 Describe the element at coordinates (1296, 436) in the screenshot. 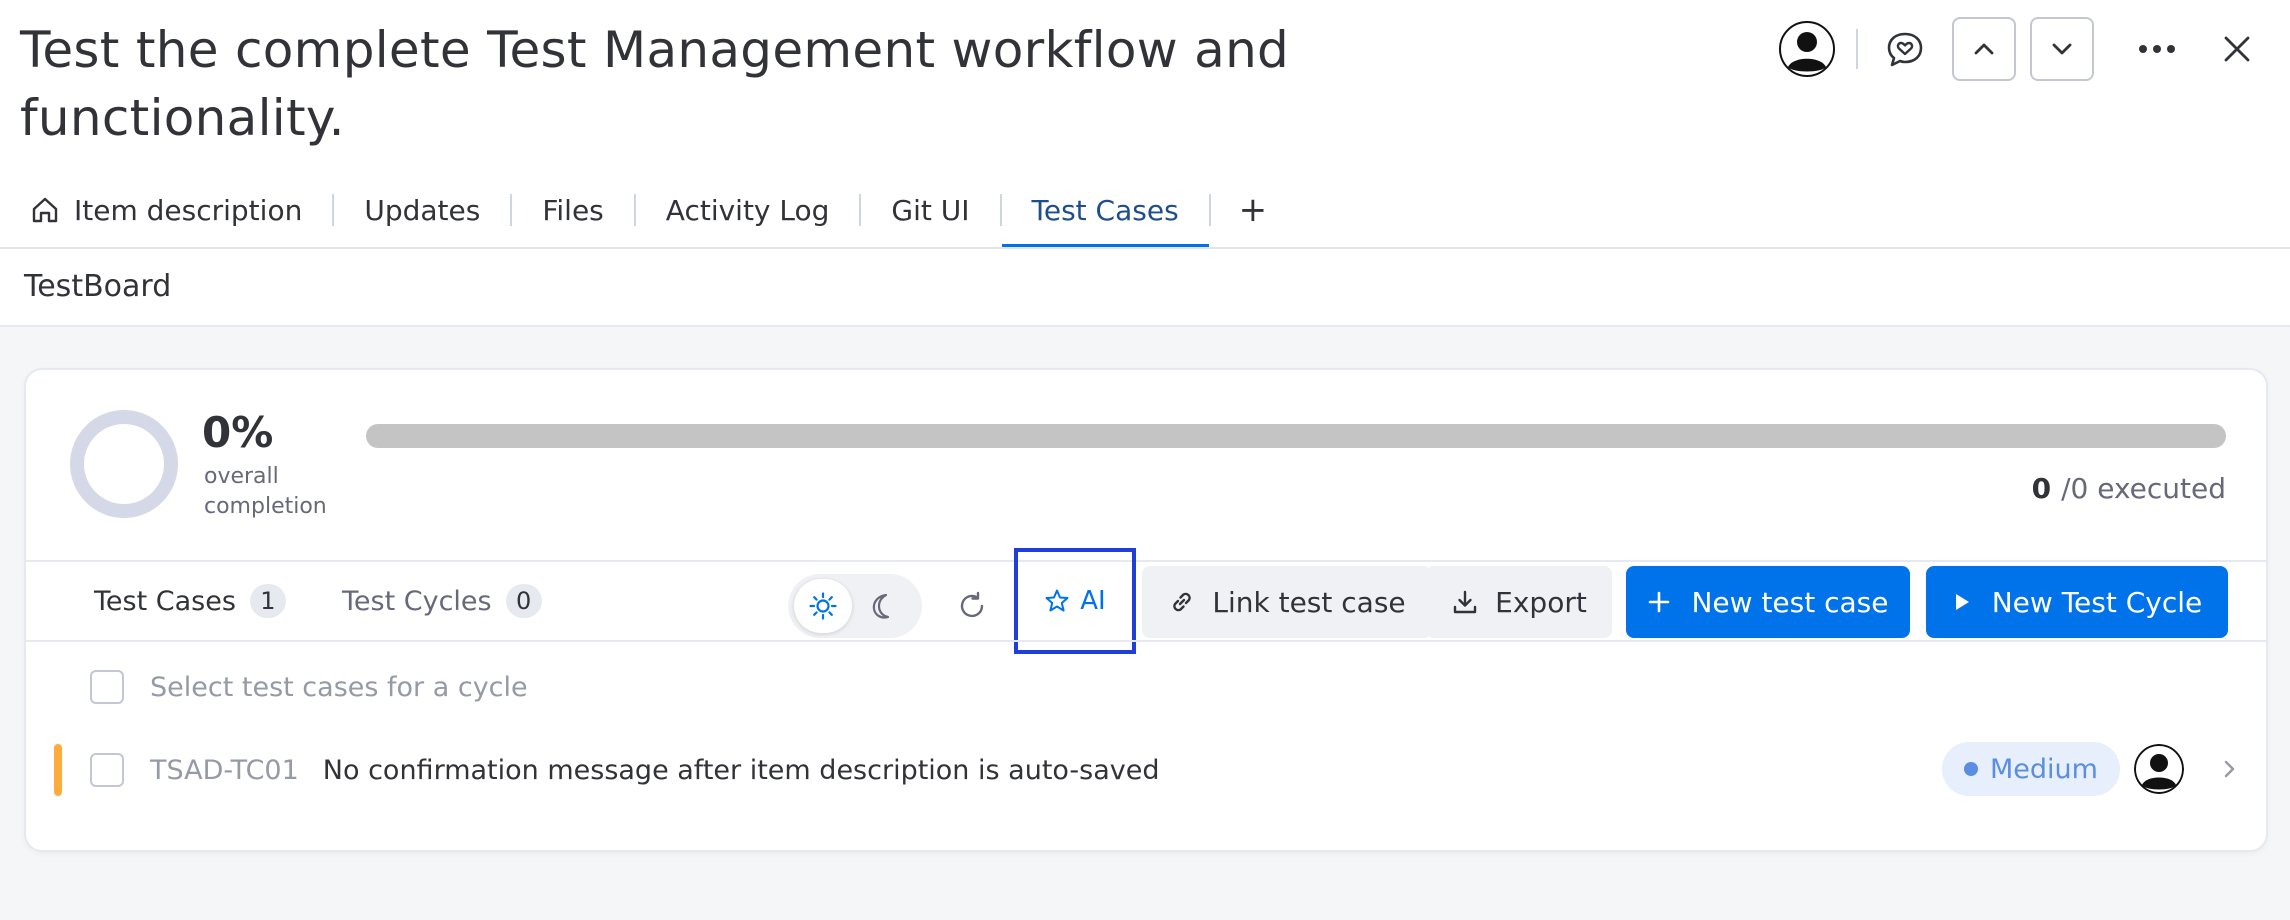

I see `progress-bar` at that location.